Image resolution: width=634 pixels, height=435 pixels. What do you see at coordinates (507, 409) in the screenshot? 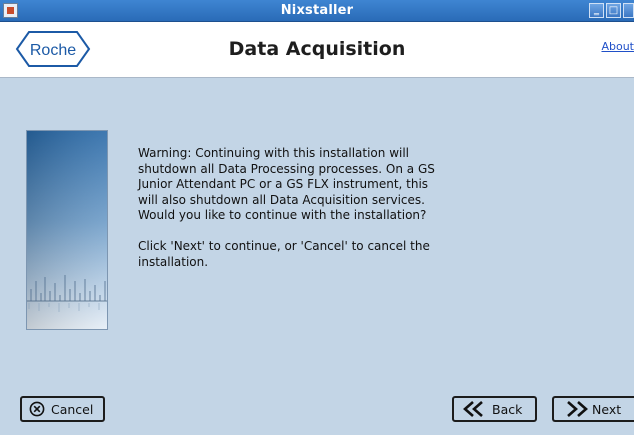
I see `back-label: Back` at bounding box center [507, 409].